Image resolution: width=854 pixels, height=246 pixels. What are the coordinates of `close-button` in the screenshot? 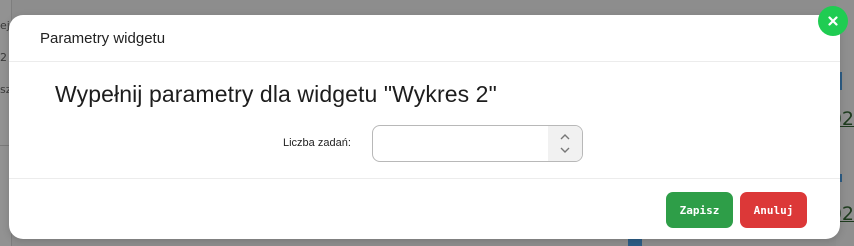 It's located at (833, 21).